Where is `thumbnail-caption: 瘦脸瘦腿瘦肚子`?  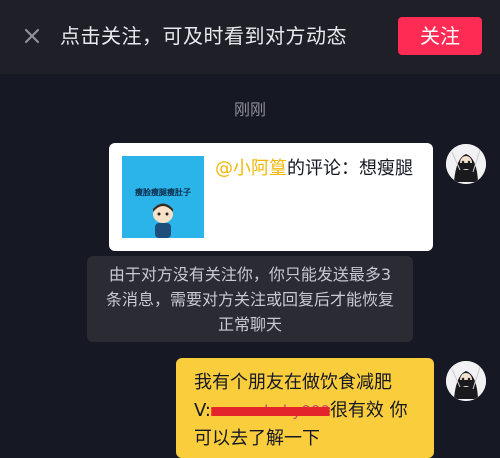 thumbnail-caption: 瘦脸瘦腿瘦肚子 is located at coordinates (163, 192).